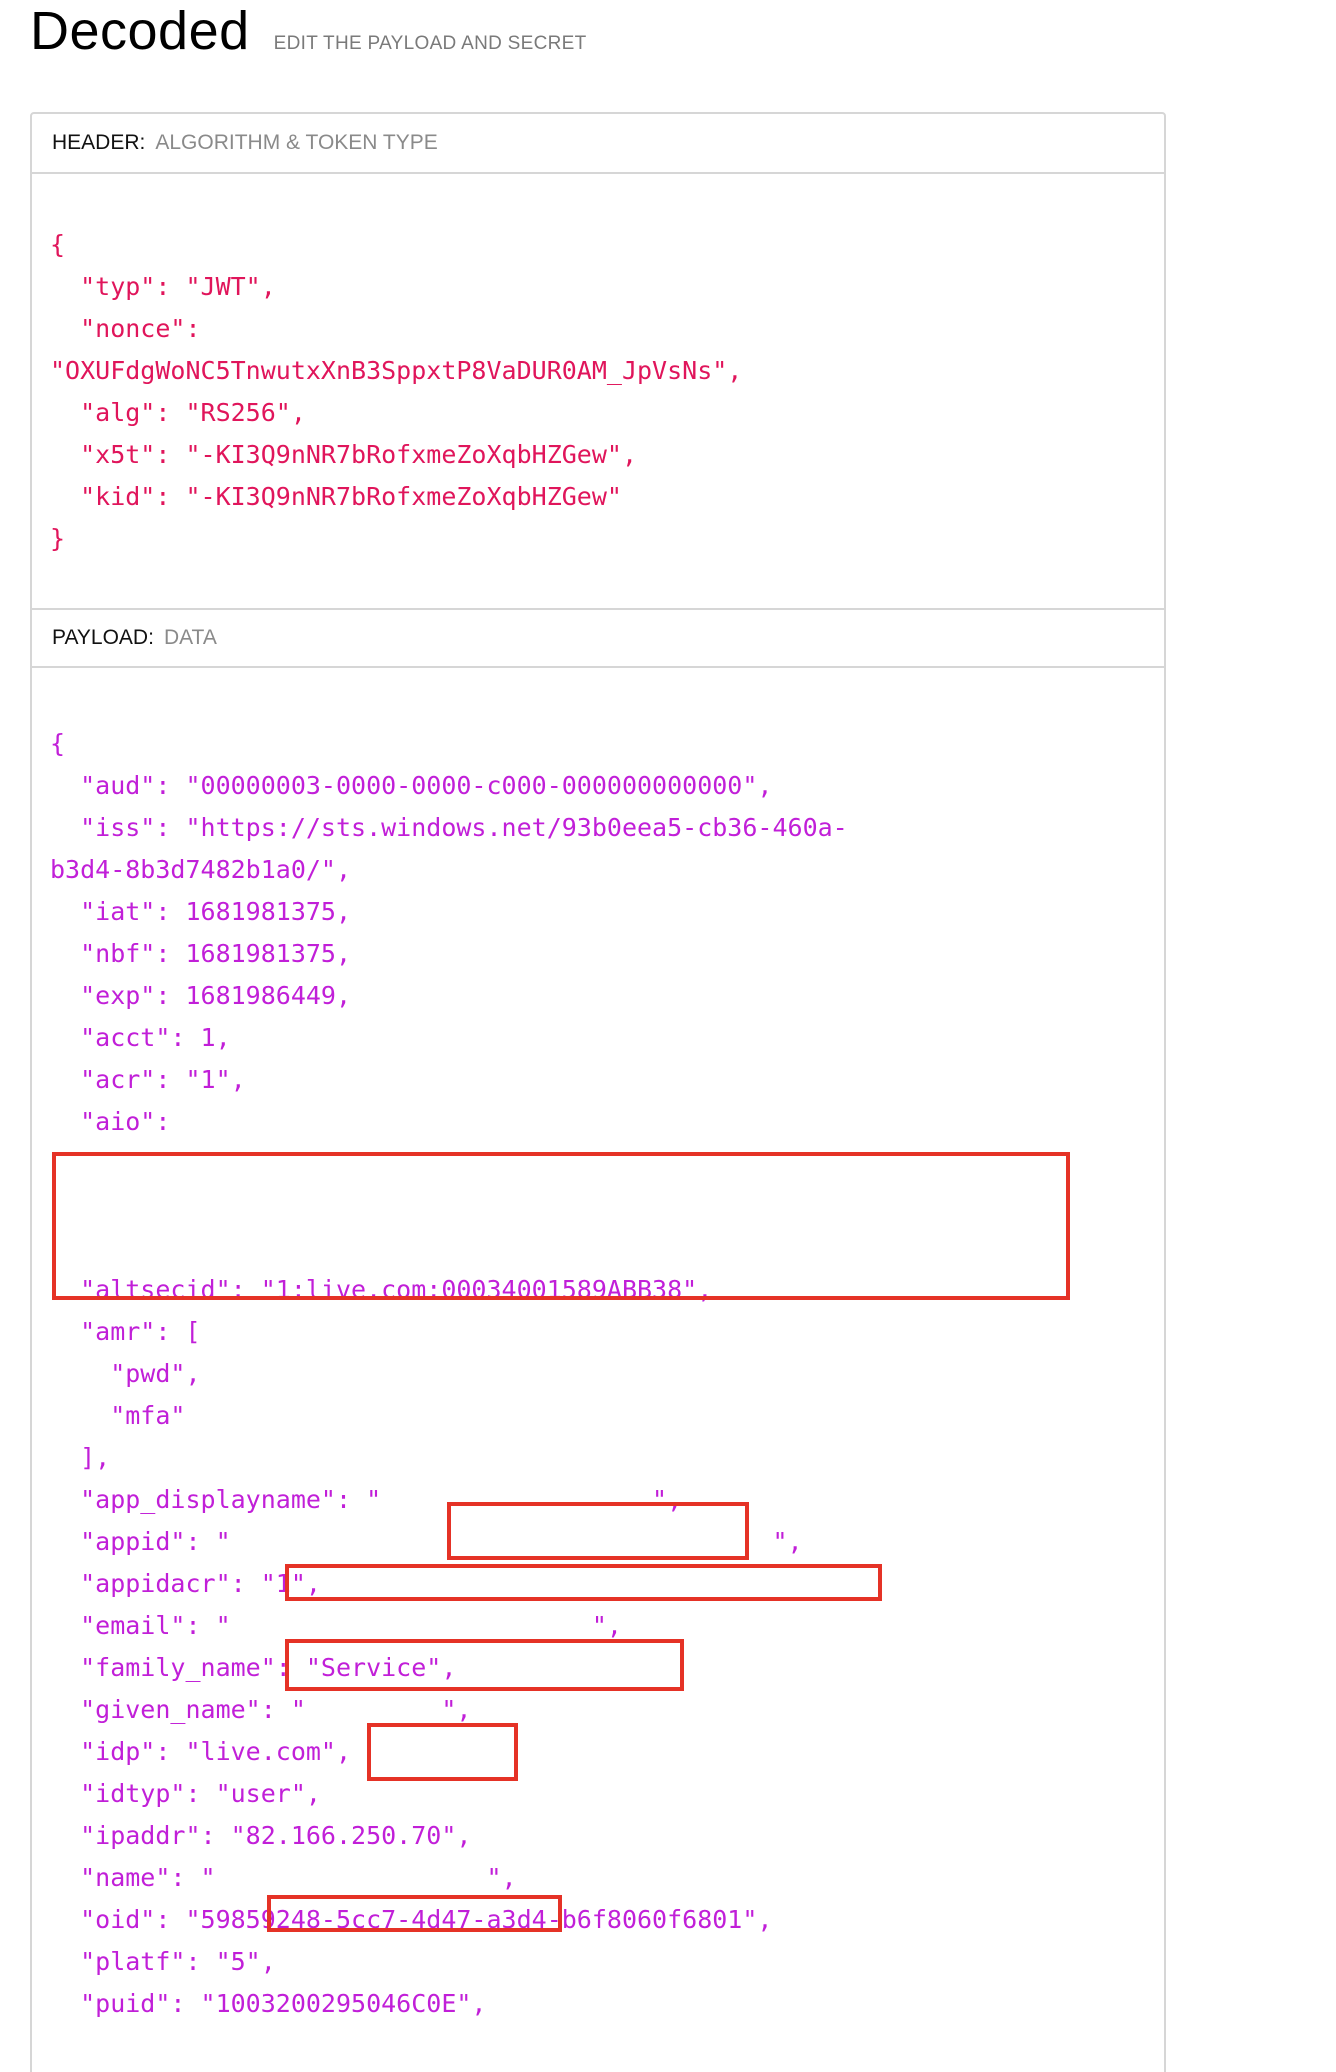  Describe the element at coordinates (296, 142) in the screenshot. I see `header-section-description: ALGORITHM & TOKEN TYPE` at that location.